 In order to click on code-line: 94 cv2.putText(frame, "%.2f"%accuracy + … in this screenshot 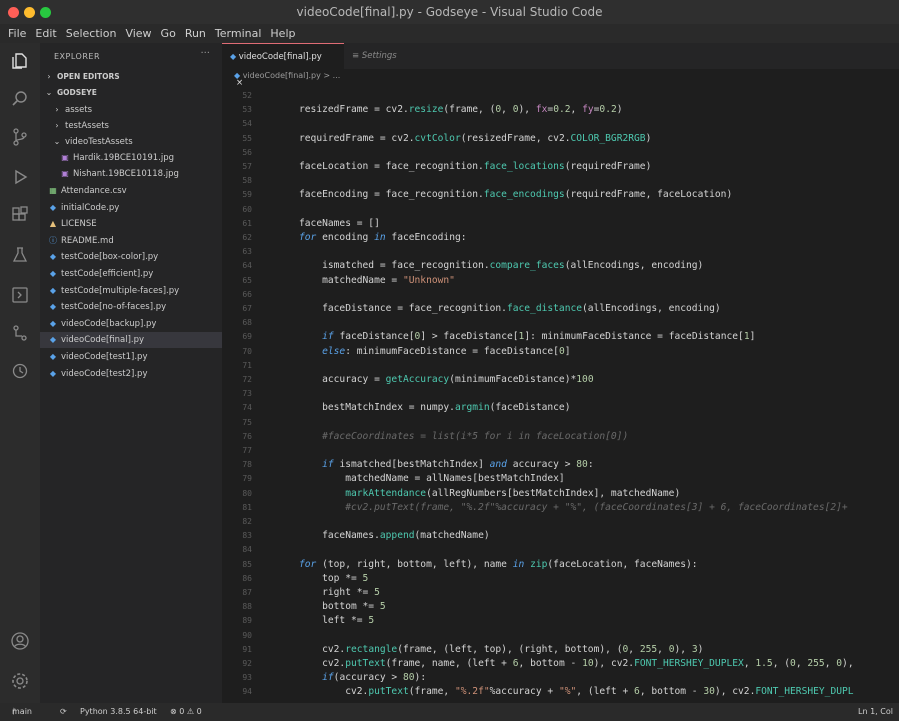, I will do `click(560, 692)`.